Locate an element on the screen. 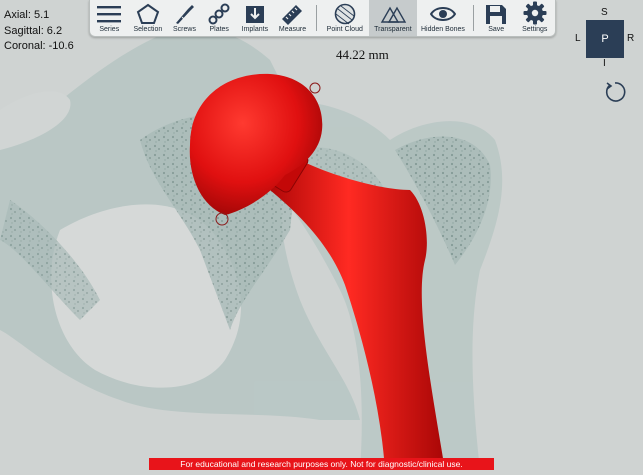 The width and height of the screenshot is (643, 475). reset-rotation-button is located at coordinates (615, 92).